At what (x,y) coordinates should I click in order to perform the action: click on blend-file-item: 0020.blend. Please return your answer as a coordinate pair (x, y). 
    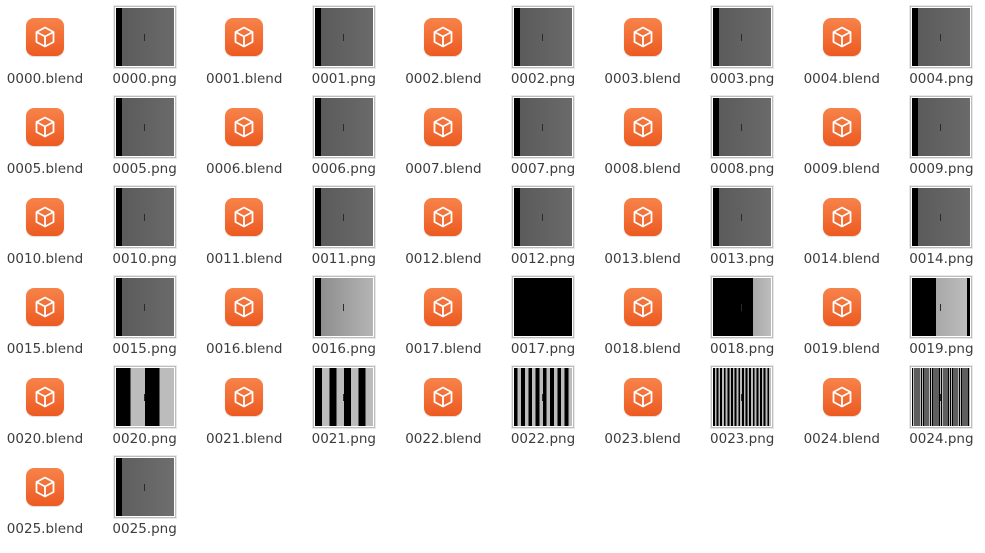
    Looking at the image, I should click on (47, 404).